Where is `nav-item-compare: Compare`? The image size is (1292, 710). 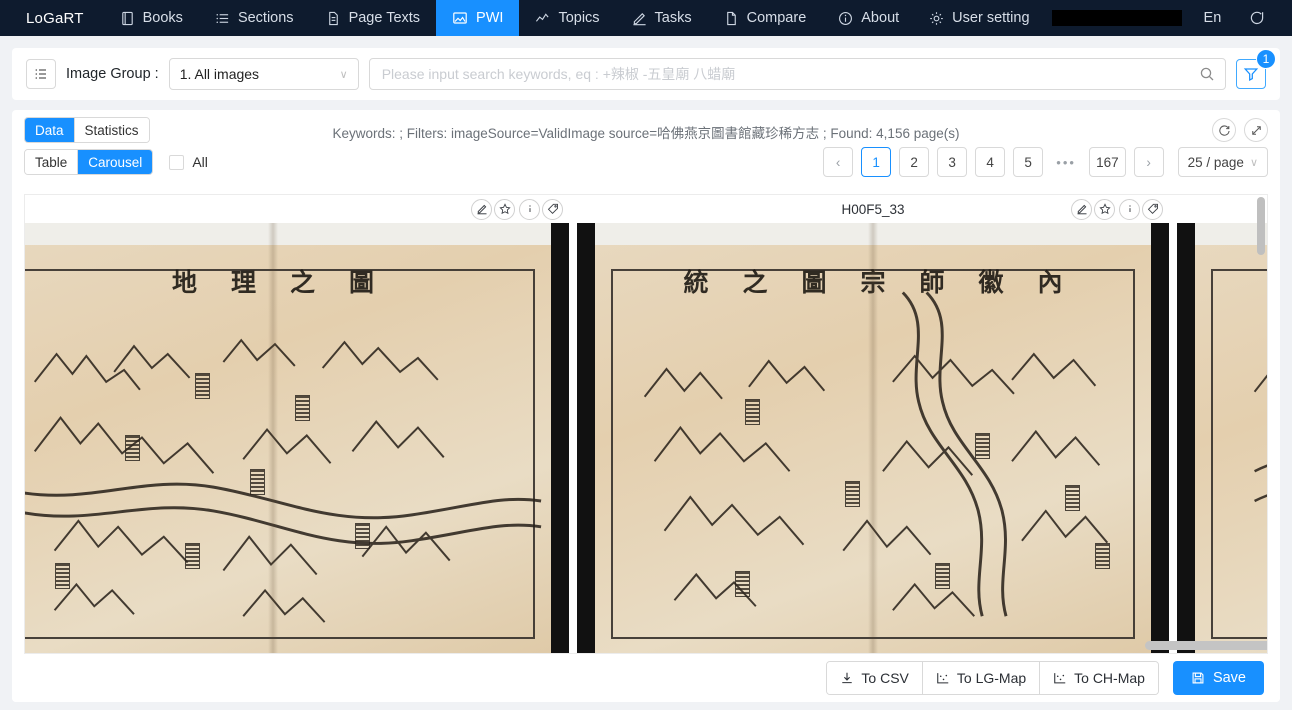
nav-item-compare: Compare is located at coordinates (765, 18).